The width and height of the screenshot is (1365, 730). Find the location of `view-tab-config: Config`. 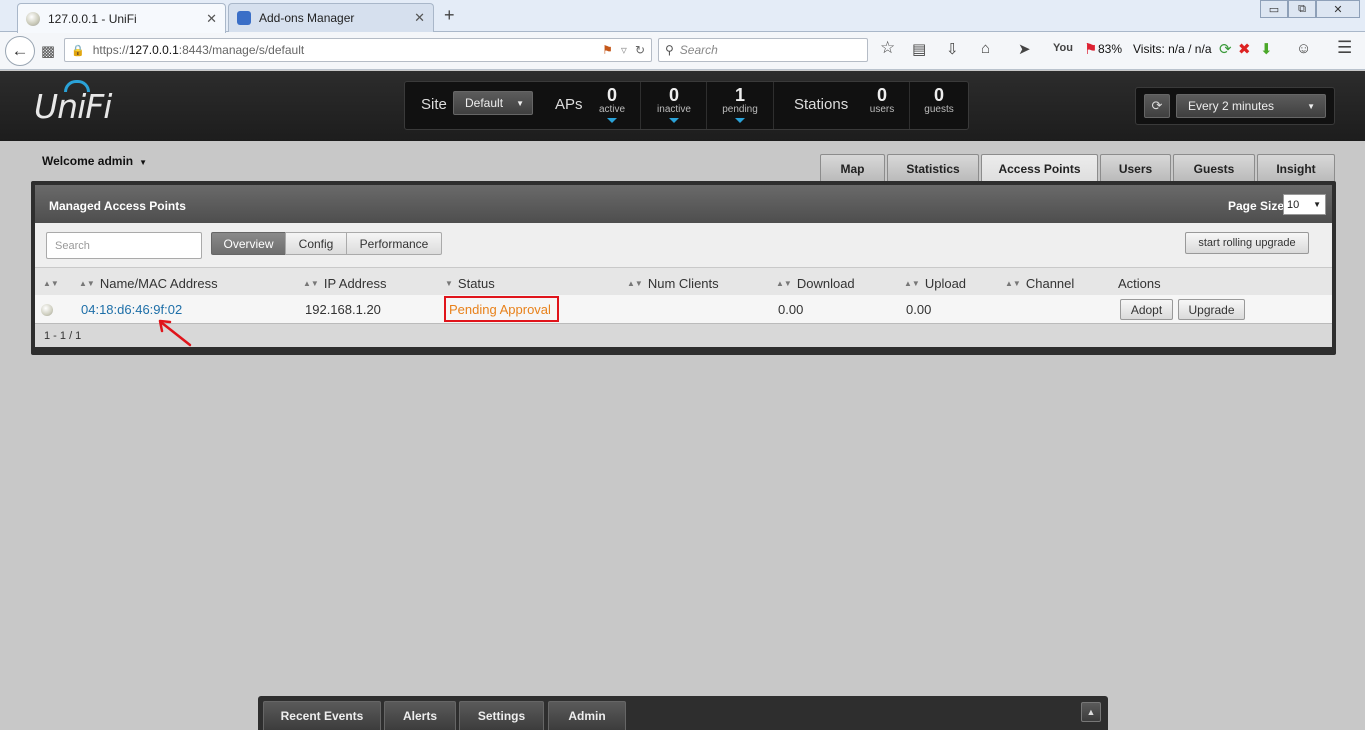

view-tab-config: Config is located at coordinates (316, 243).